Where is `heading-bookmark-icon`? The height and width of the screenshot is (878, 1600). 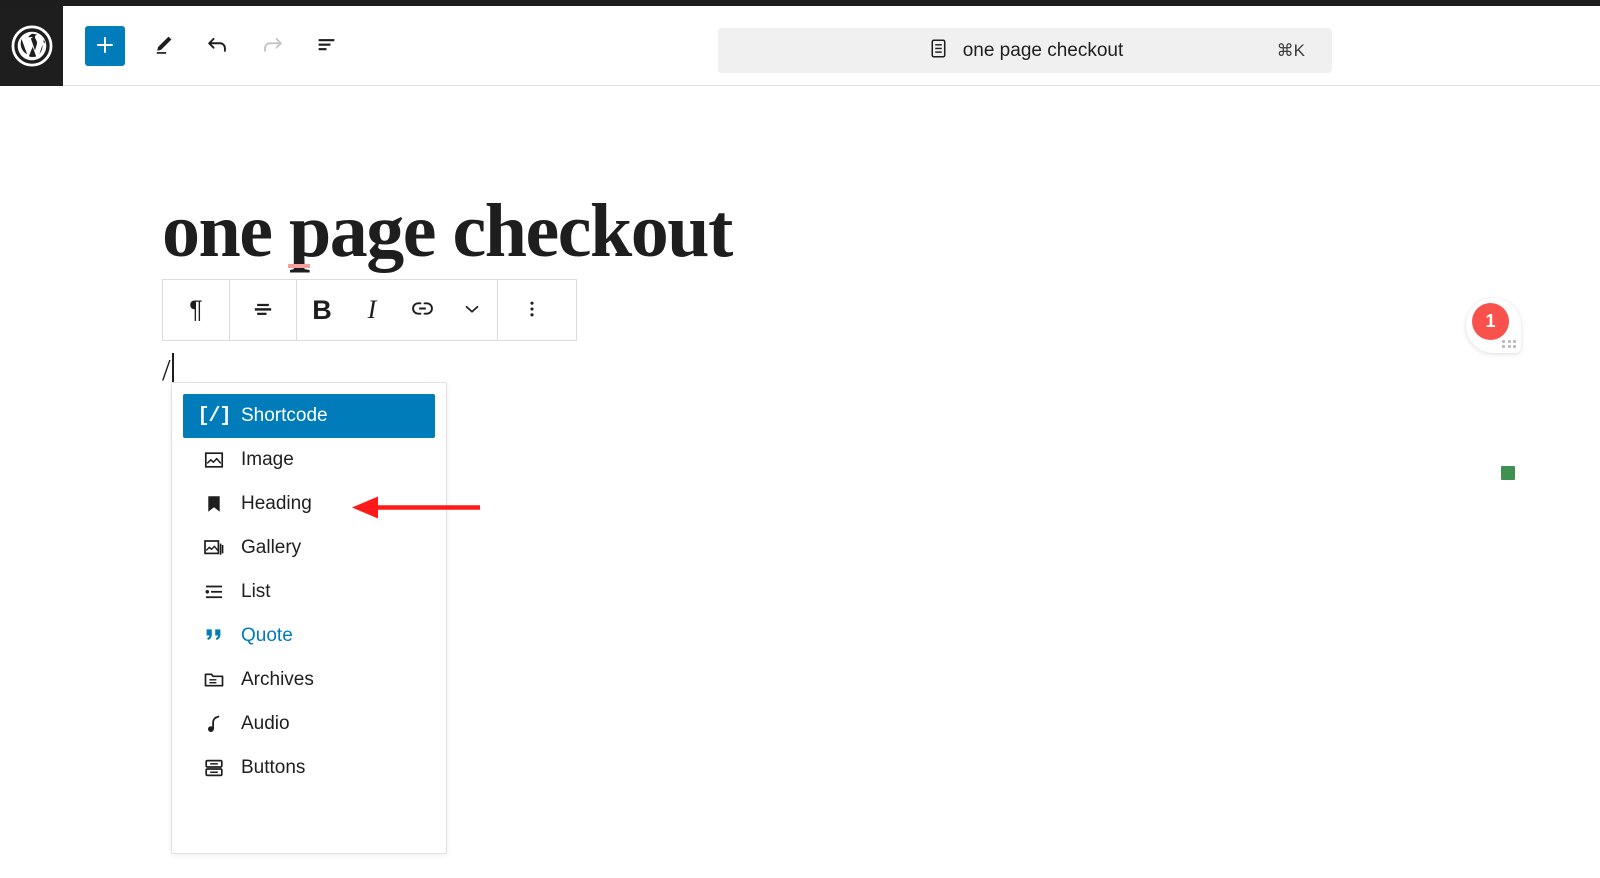
heading-bookmark-icon is located at coordinates (214, 504).